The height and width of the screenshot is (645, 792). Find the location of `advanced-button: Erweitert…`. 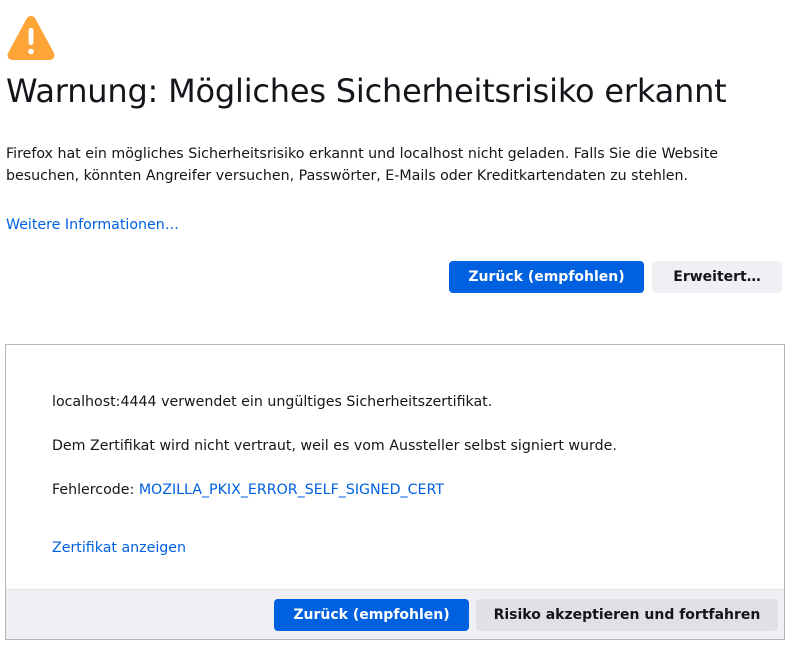

advanced-button: Erweitert… is located at coordinates (717, 277).